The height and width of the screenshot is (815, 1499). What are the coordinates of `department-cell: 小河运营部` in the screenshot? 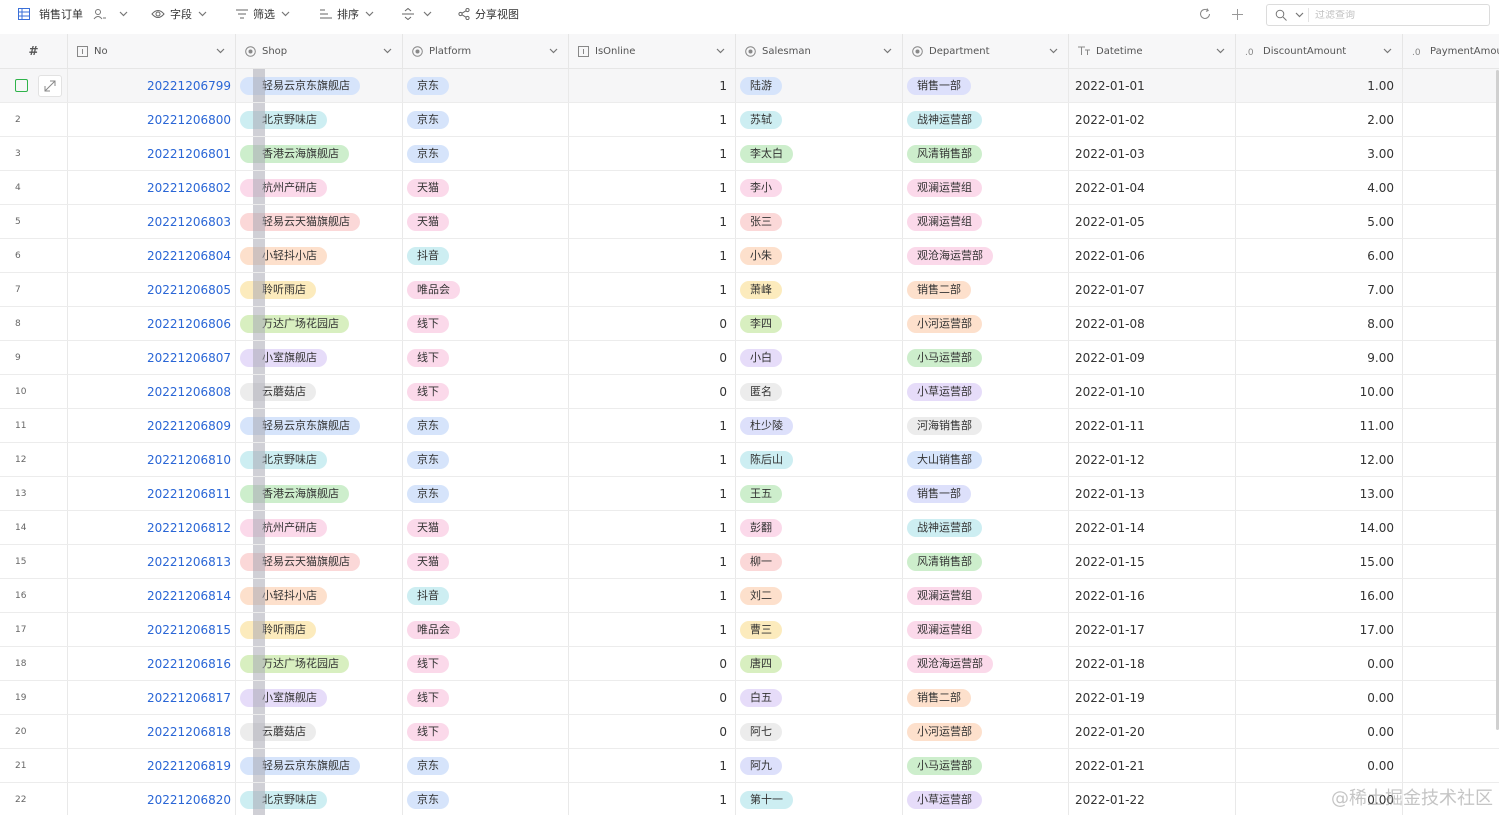 It's located at (986, 323).